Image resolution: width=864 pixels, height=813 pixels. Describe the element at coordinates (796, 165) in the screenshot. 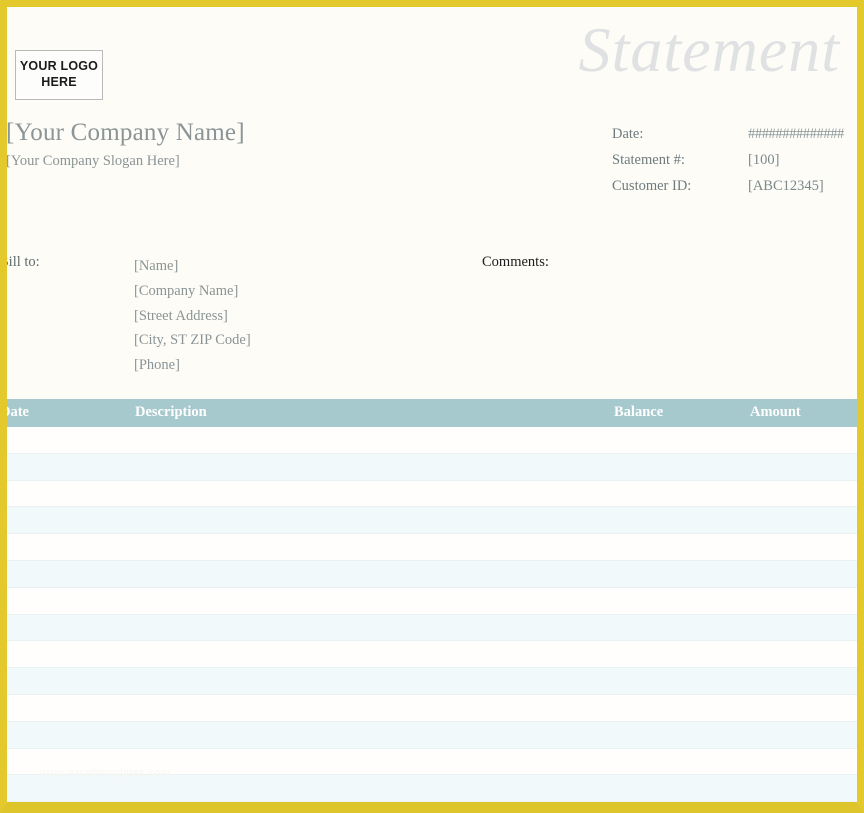

I see `meta-value-statement-number: [100]` at that location.